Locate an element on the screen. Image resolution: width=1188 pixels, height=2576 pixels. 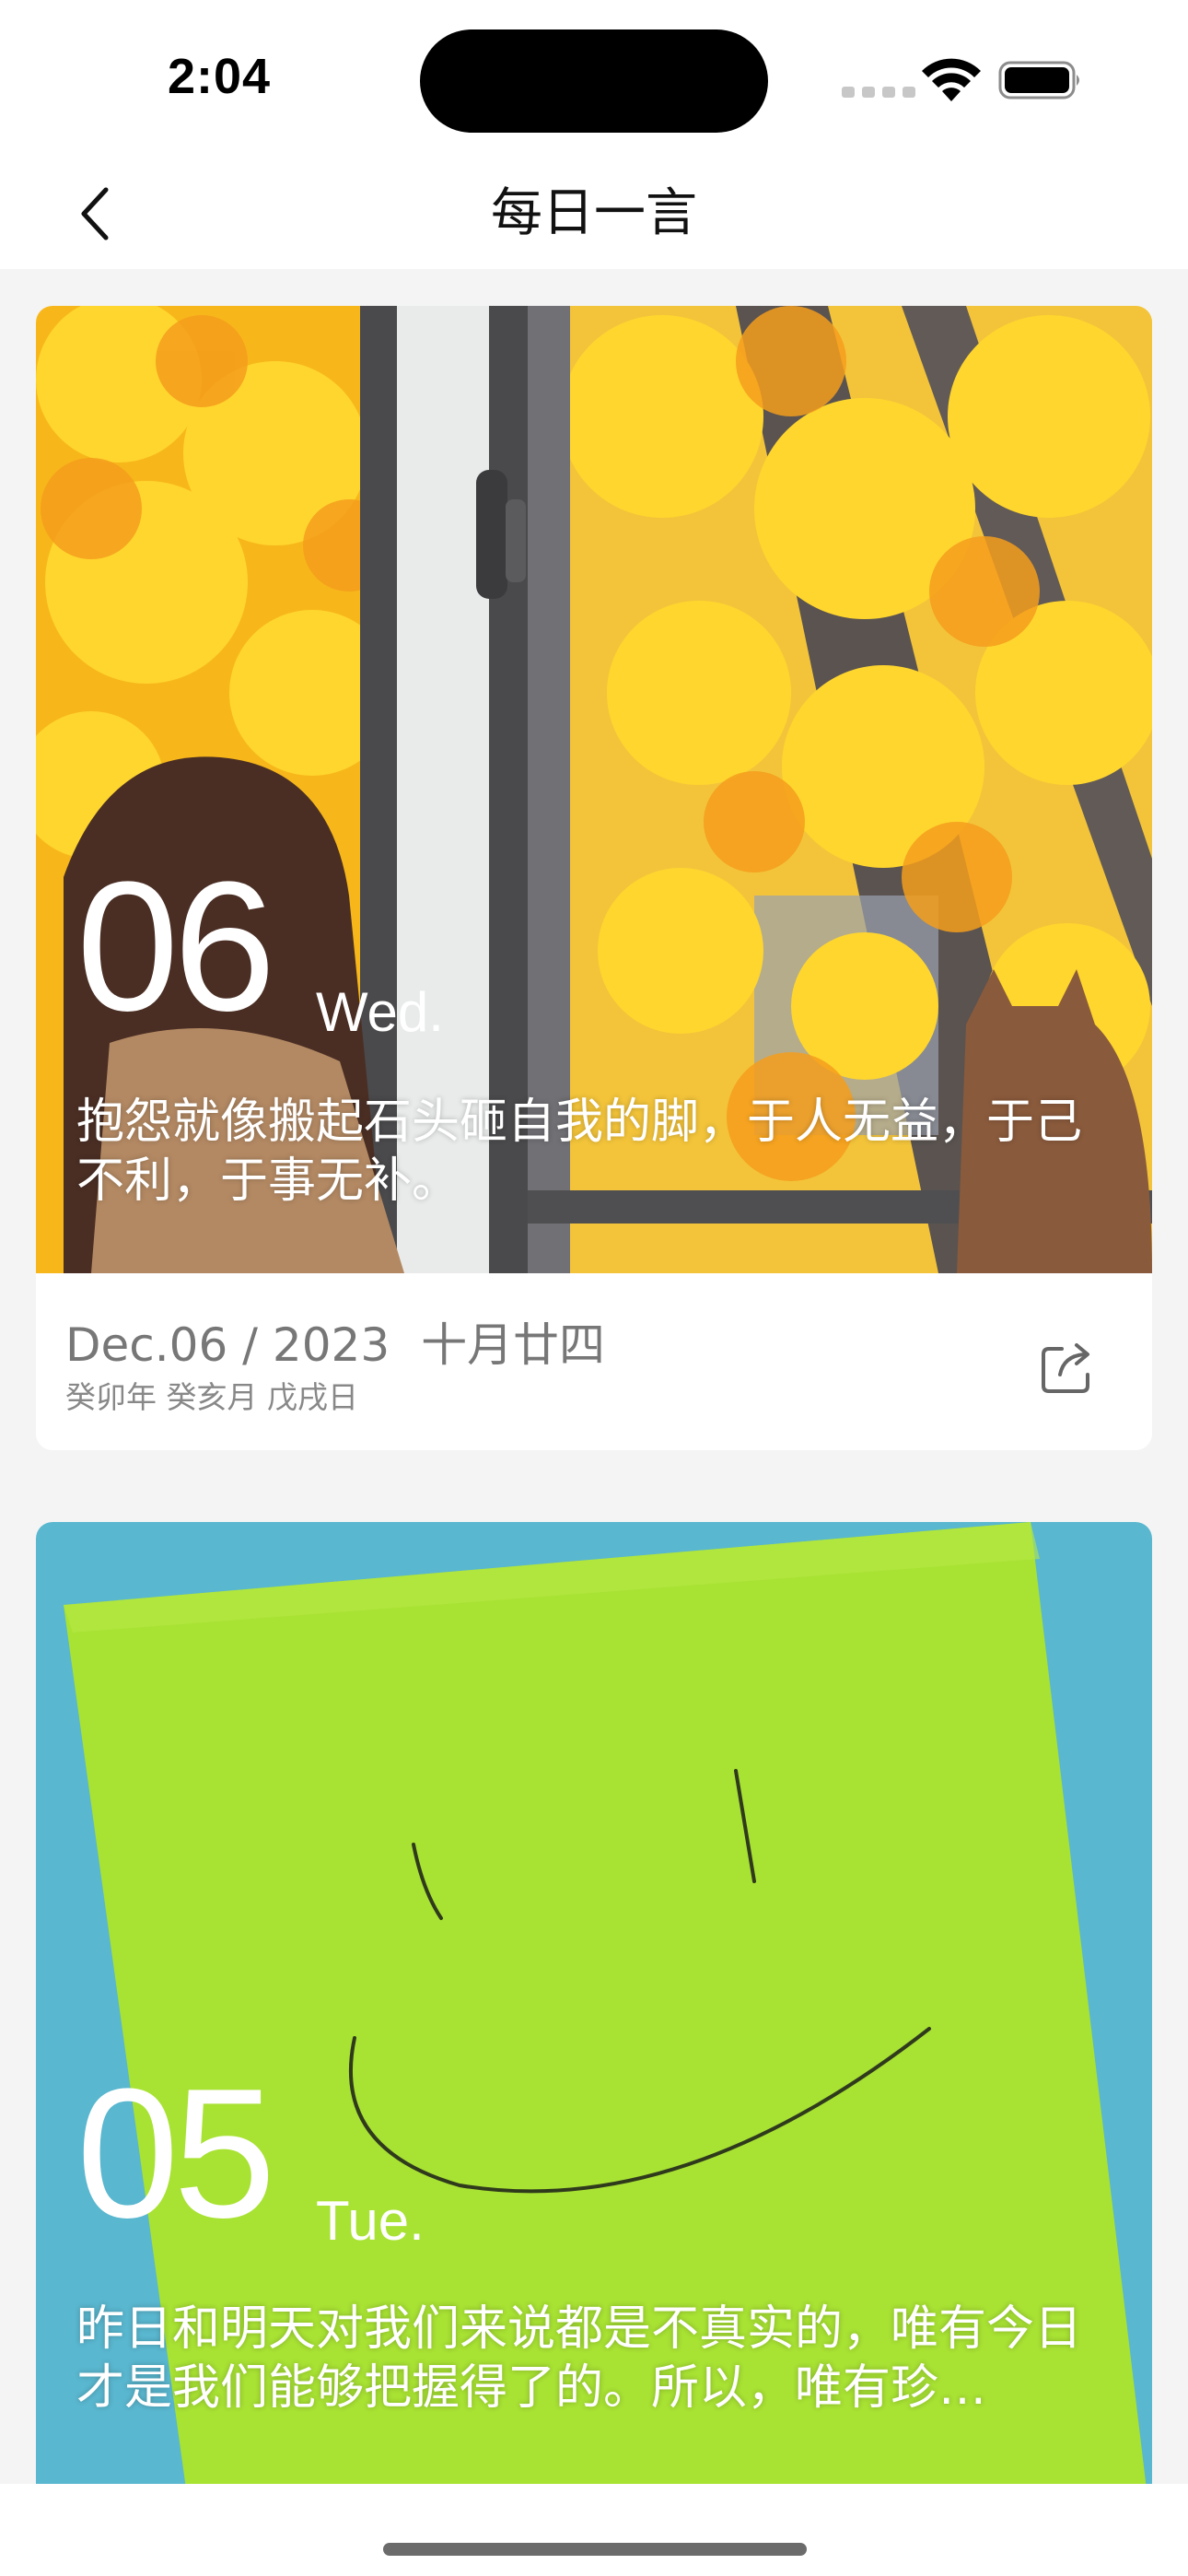
weekday-label: Tue. is located at coordinates (370, 2221).